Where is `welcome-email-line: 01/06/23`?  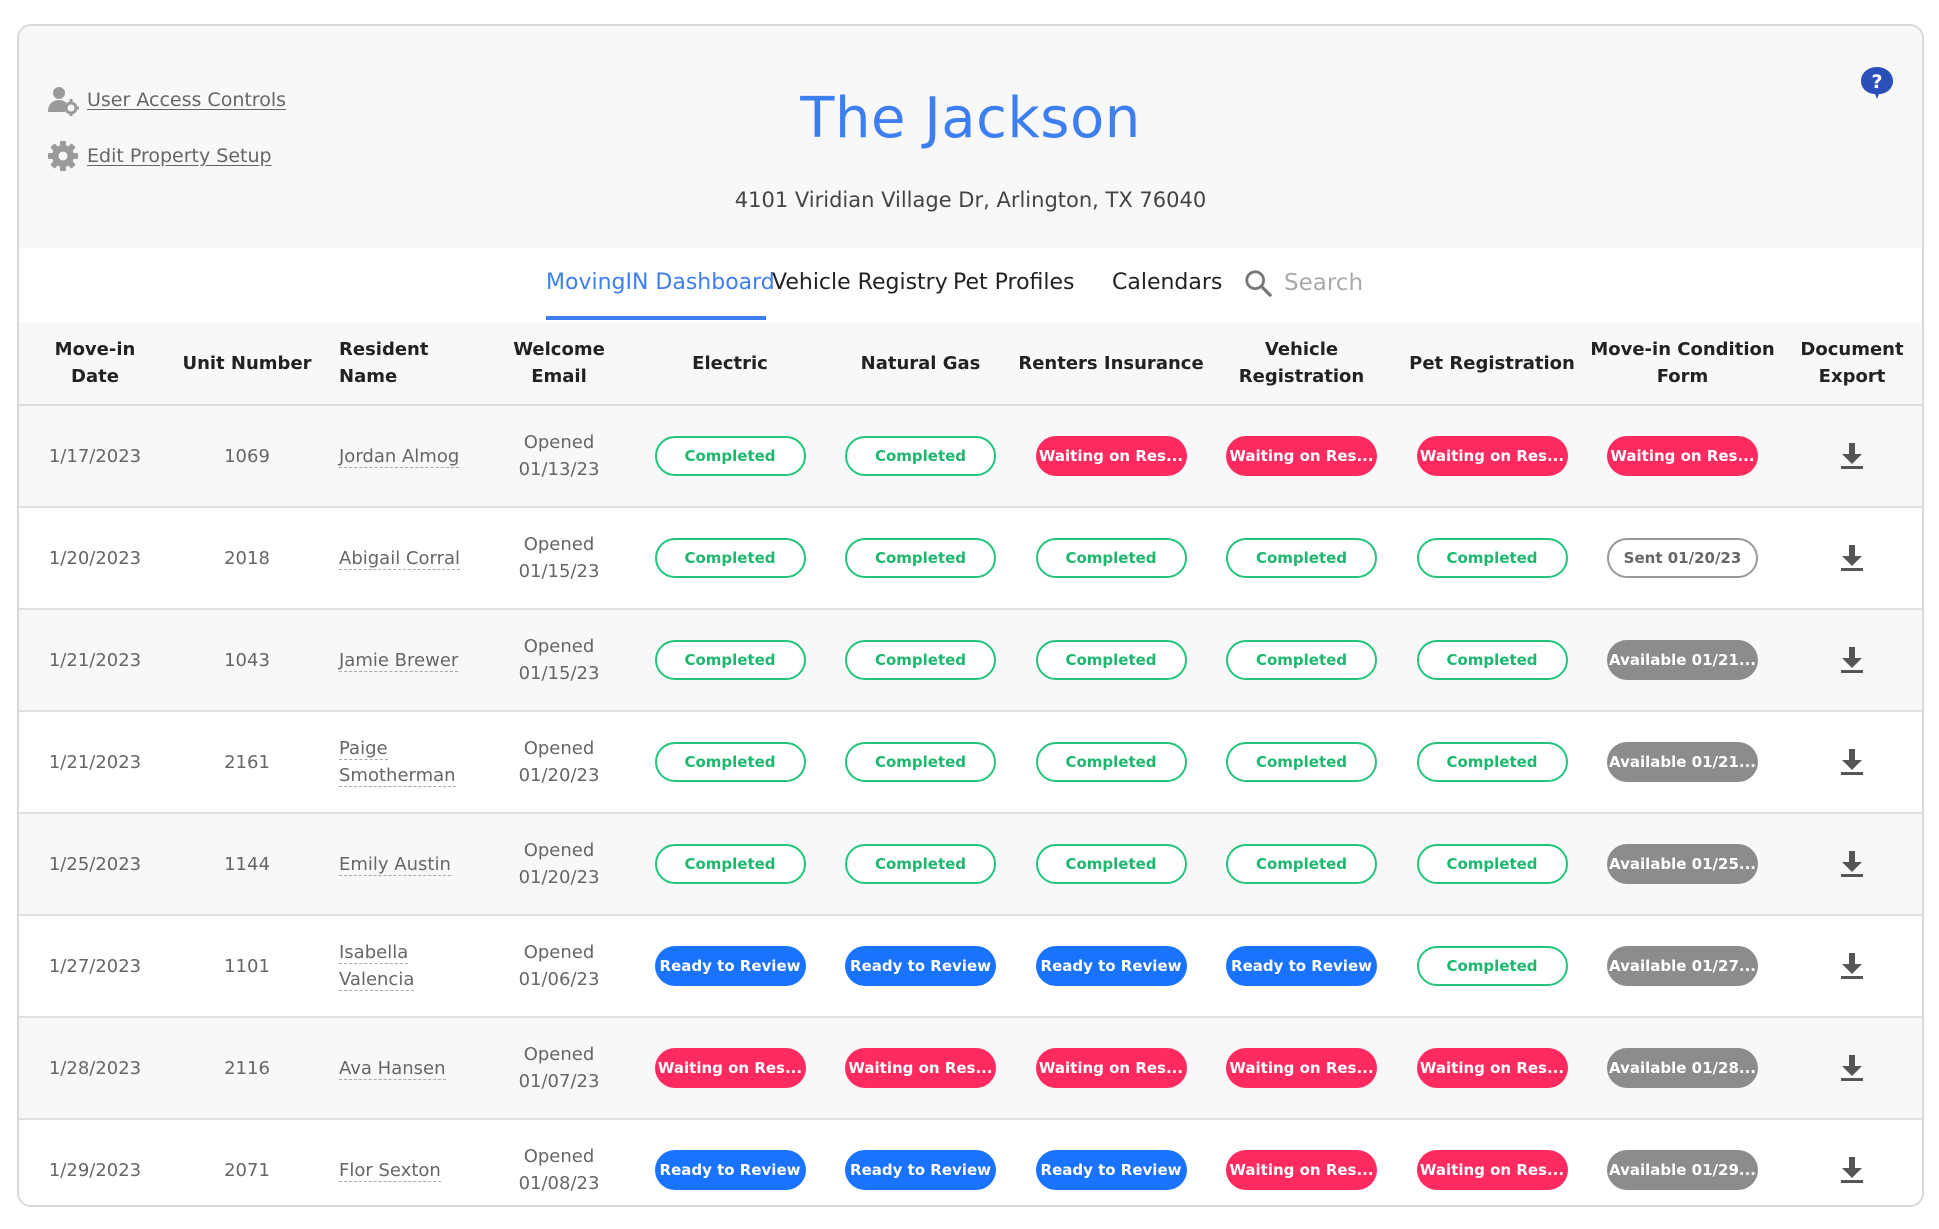
welcome-email-line: 01/06/23 is located at coordinates (559, 979).